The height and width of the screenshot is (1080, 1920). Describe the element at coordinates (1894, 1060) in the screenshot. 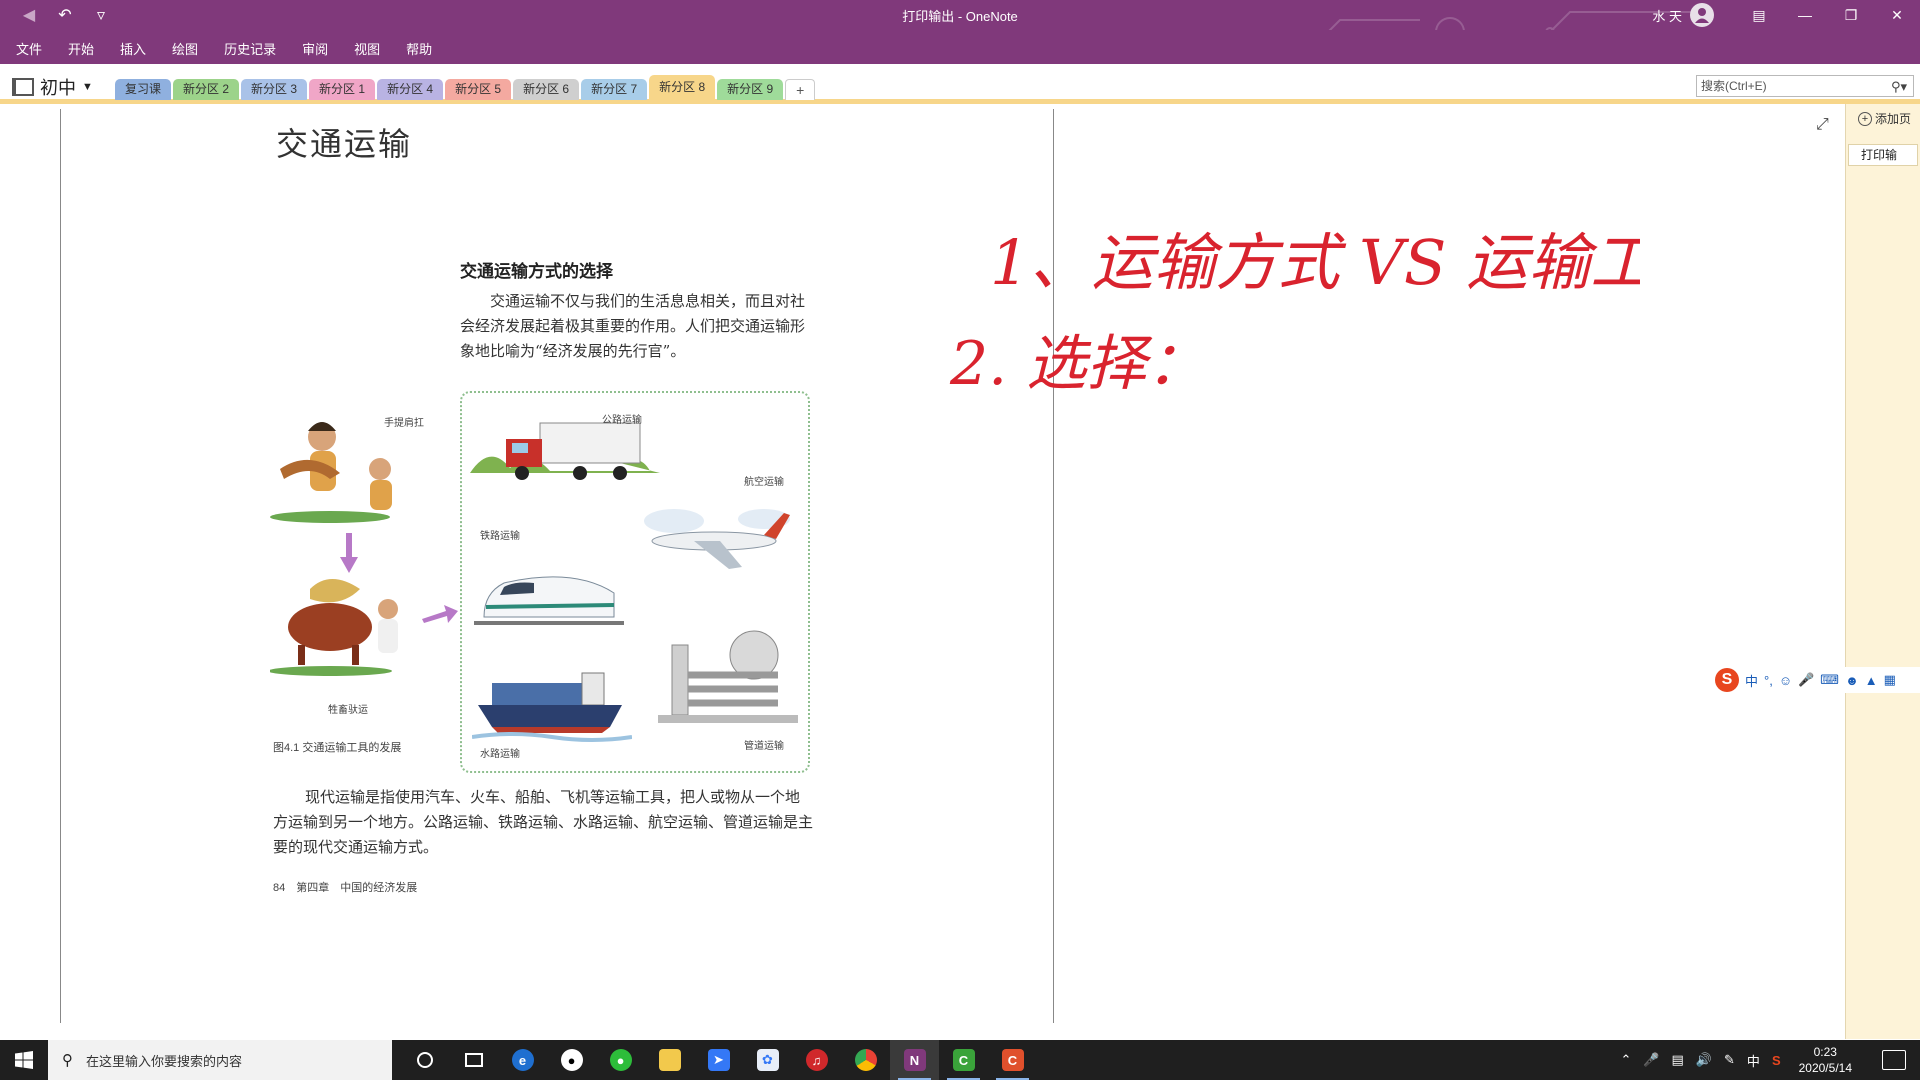

I see `notification-icon` at that location.